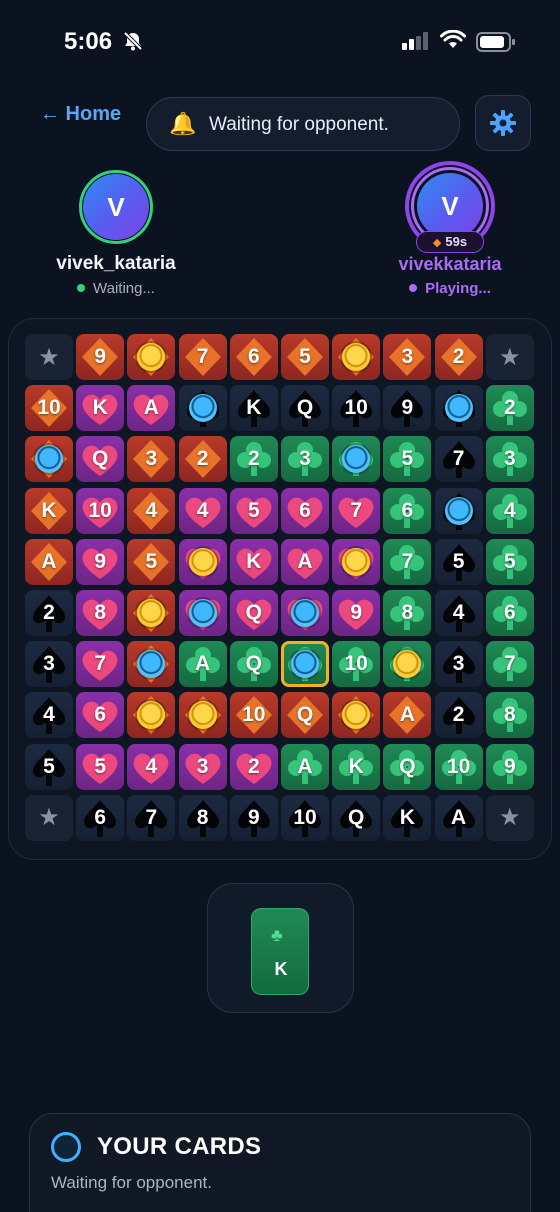 This screenshot has height=1212, width=560. Describe the element at coordinates (280, 951) in the screenshot. I see `current-card: ♣ K` at that location.